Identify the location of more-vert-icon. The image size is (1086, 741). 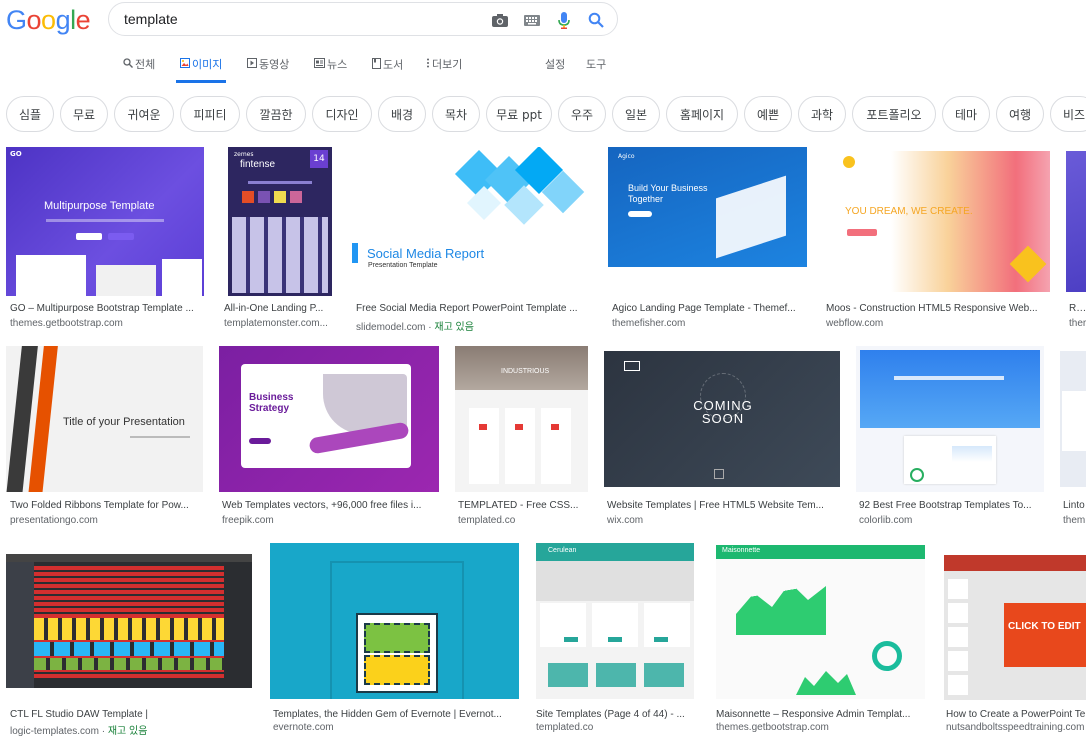
(428, 65).